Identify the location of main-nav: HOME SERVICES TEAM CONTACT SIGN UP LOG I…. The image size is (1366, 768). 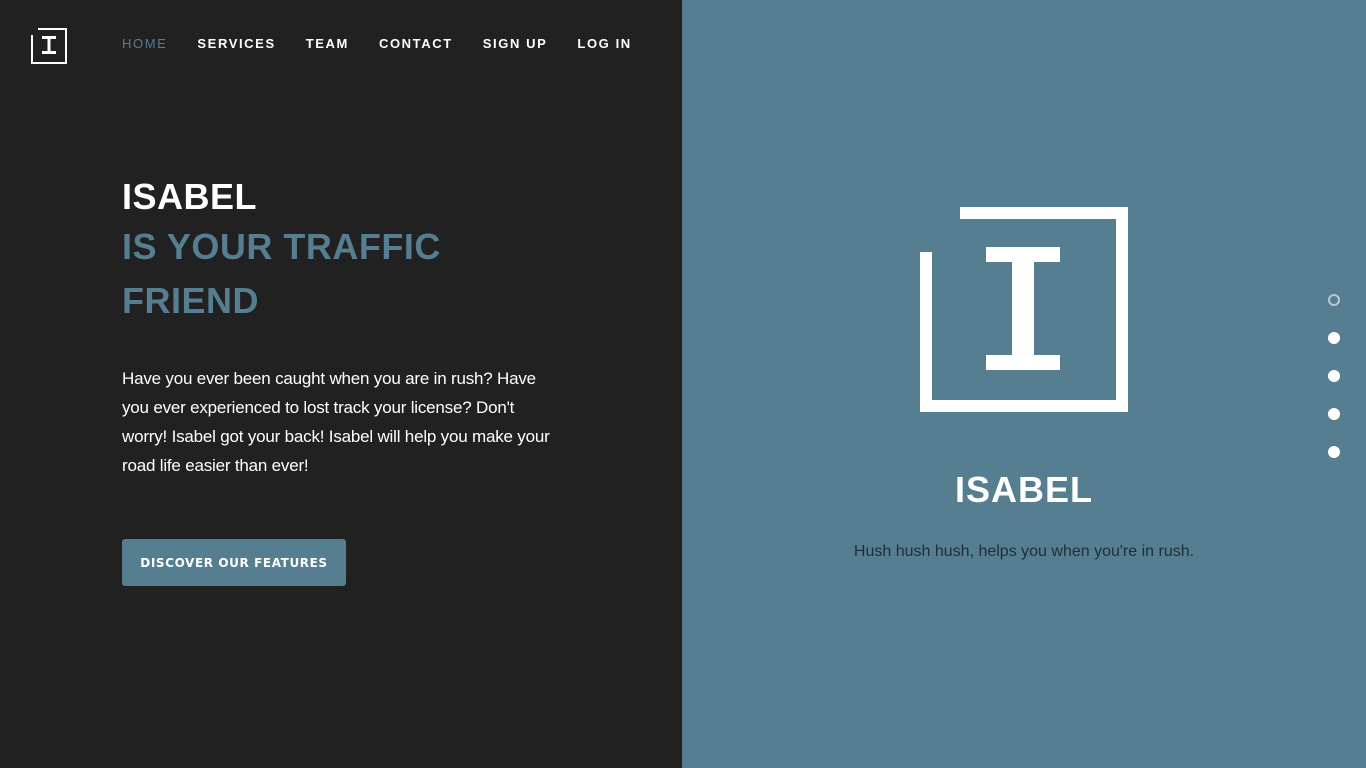
(377, 44).